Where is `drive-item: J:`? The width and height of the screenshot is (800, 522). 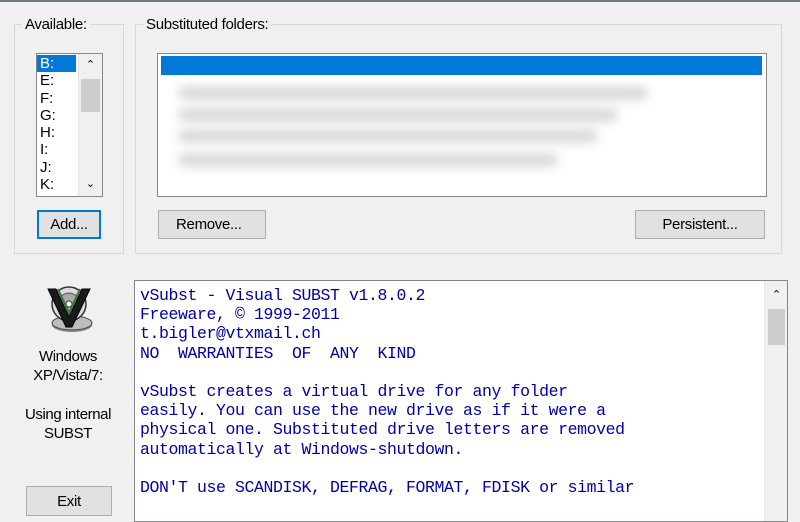
drive-item: J: is located at coordinates (56, 167).